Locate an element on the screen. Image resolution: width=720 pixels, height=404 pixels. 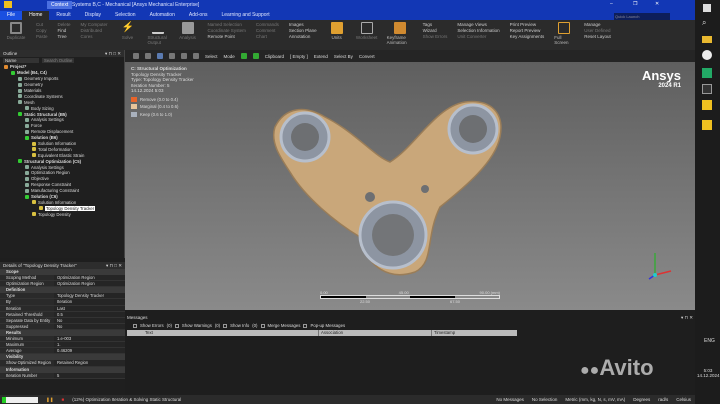
tab-automation: Automation is located at coordinates (162, 15).